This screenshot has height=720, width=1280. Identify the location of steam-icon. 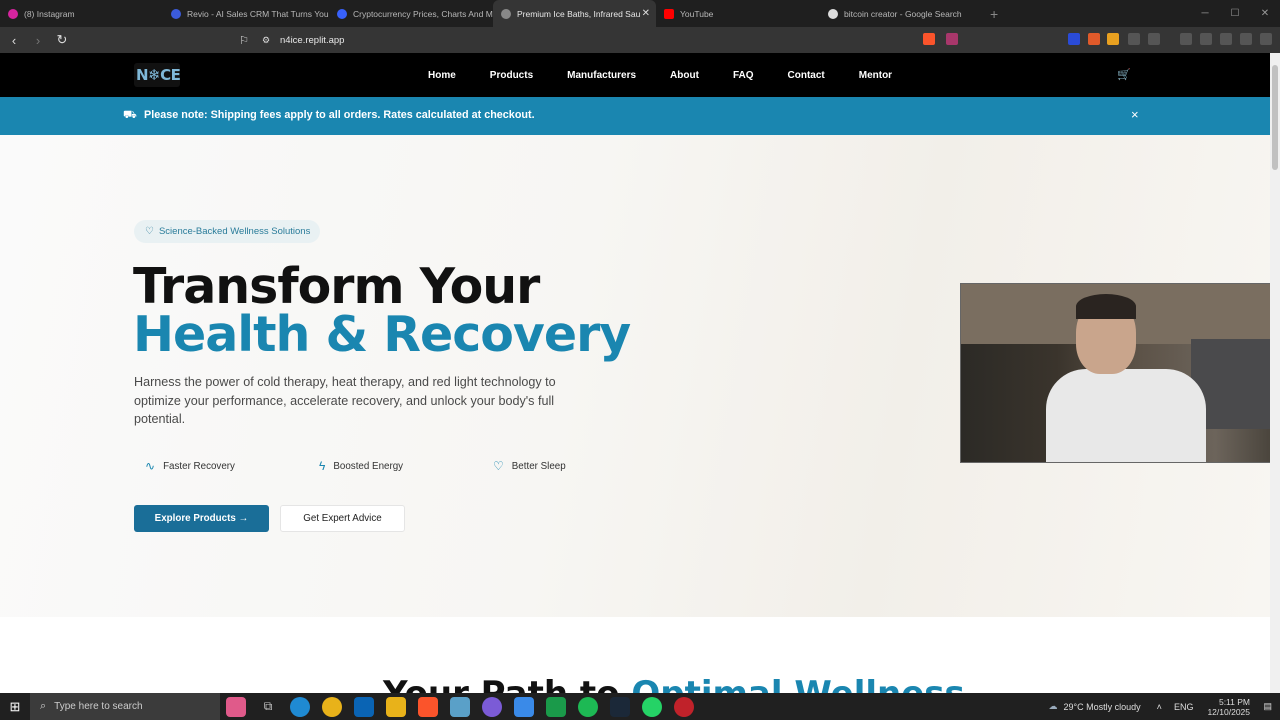
(620, 706).